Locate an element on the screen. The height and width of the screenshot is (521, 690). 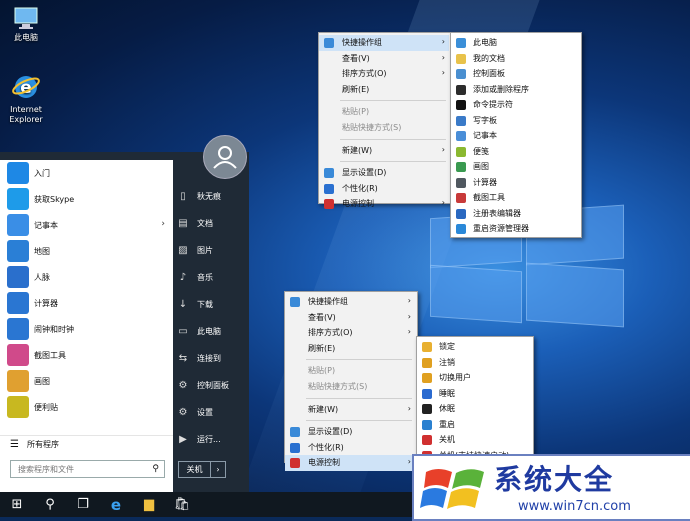
submenu-item: 关机 is located at coordinates (475, 439).